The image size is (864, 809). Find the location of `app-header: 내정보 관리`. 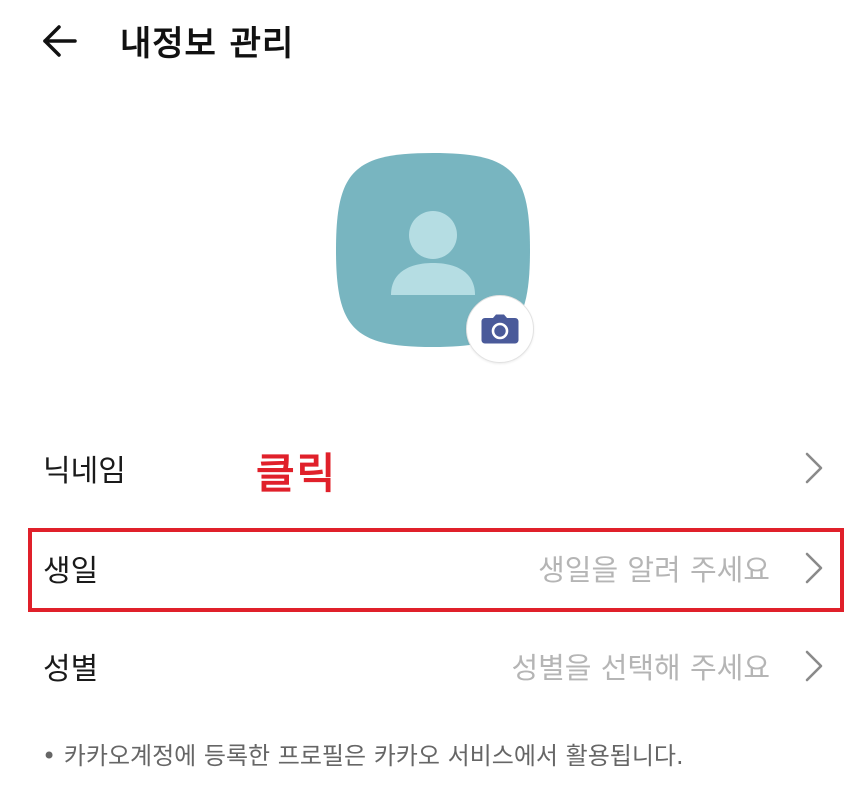

app-header: 내정보 관리 is located at coordinates (432, 42).